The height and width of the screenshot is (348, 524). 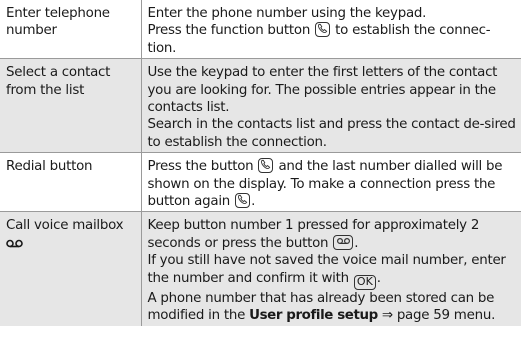 I want to click on row-label: Redial button, so click(x=71, y=182).